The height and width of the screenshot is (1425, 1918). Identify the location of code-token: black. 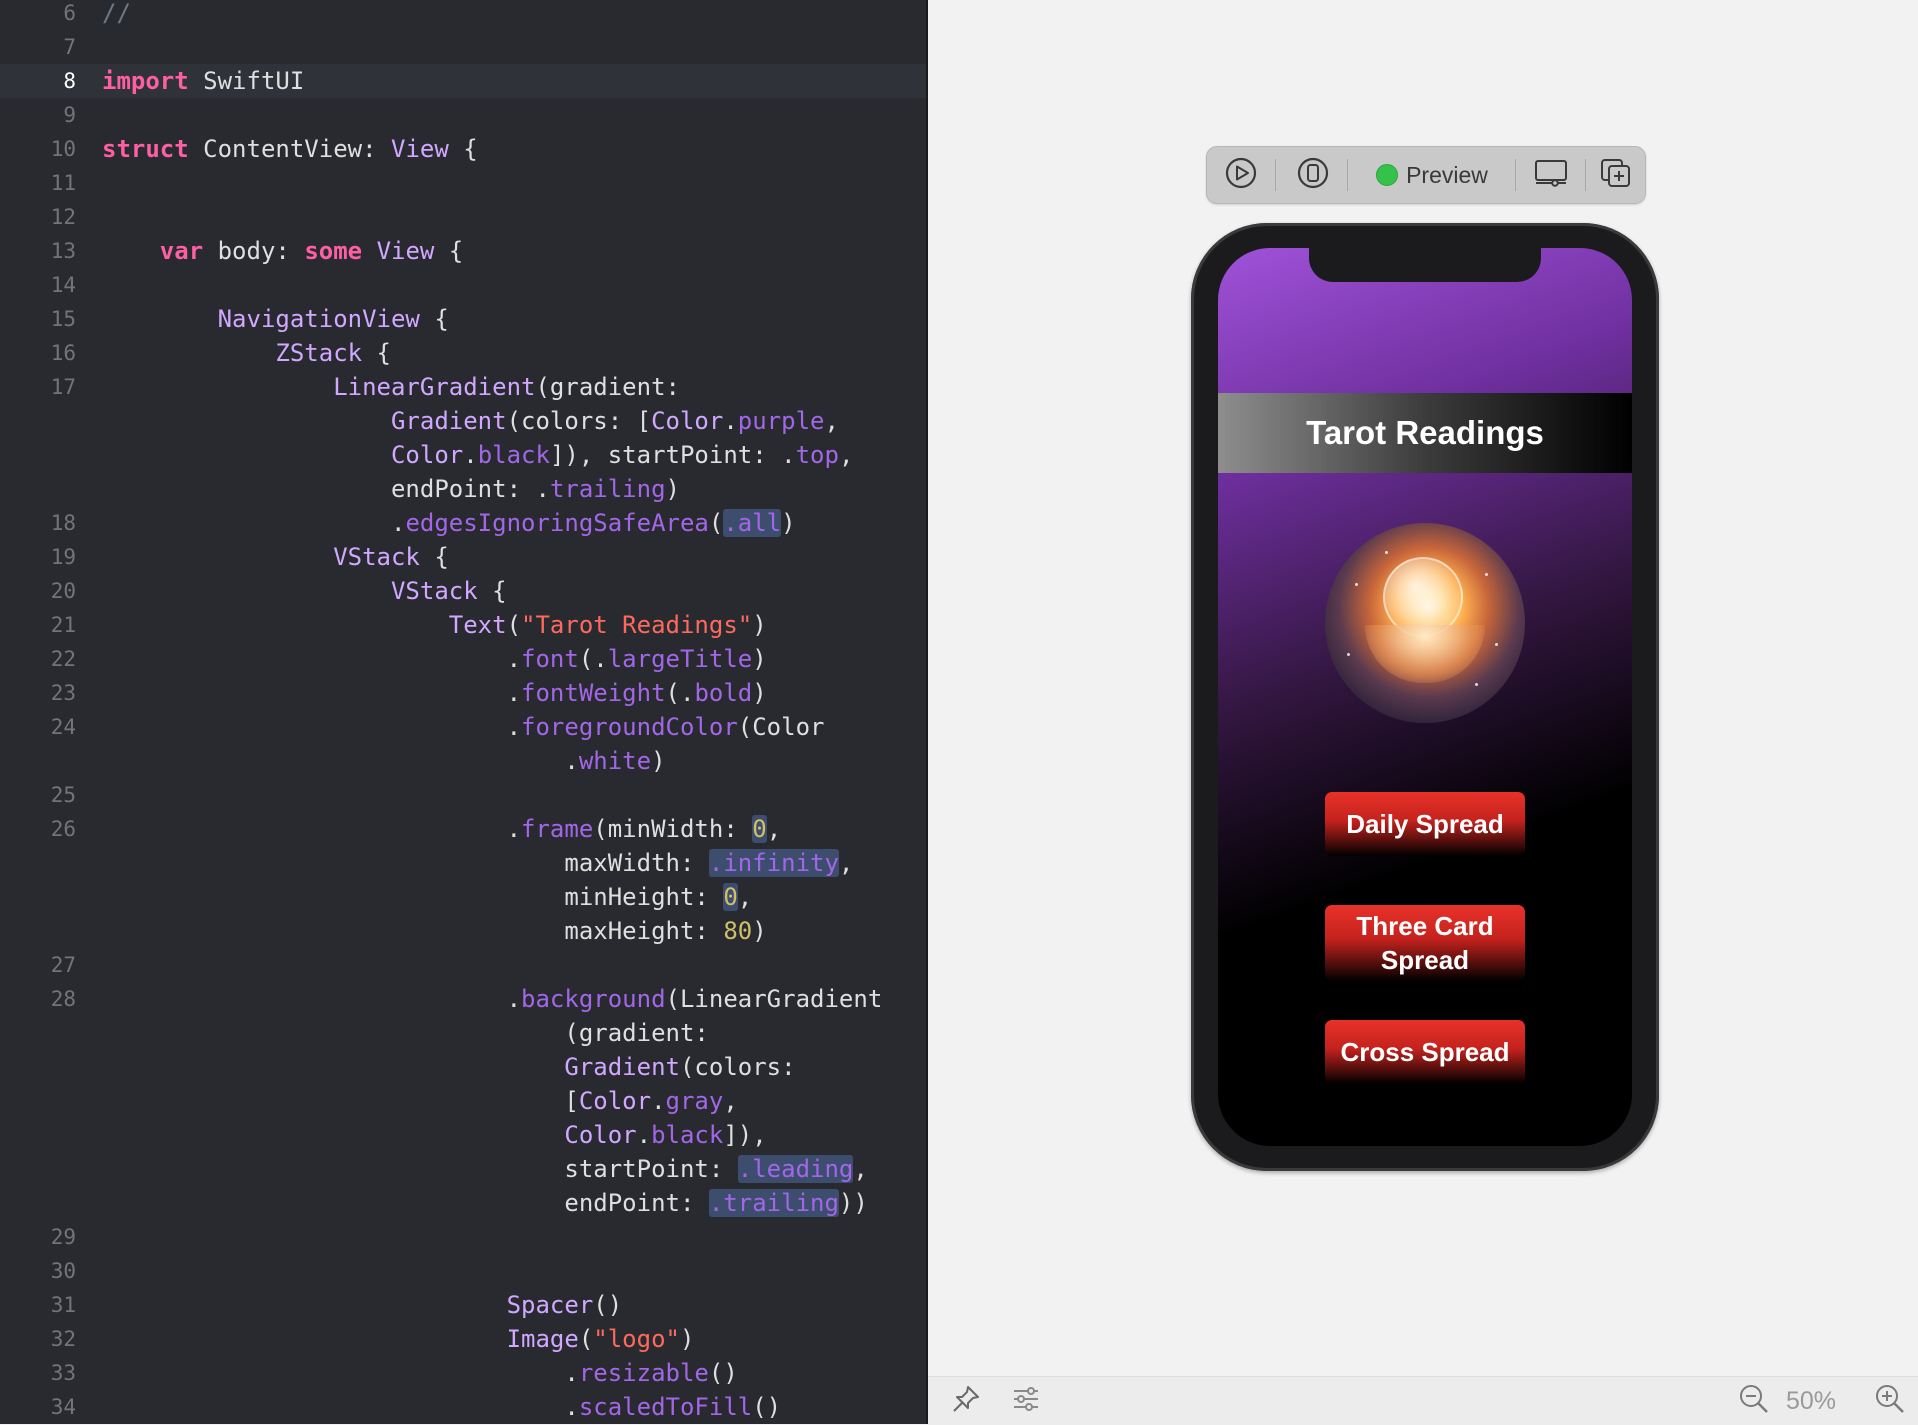
(513, 455).